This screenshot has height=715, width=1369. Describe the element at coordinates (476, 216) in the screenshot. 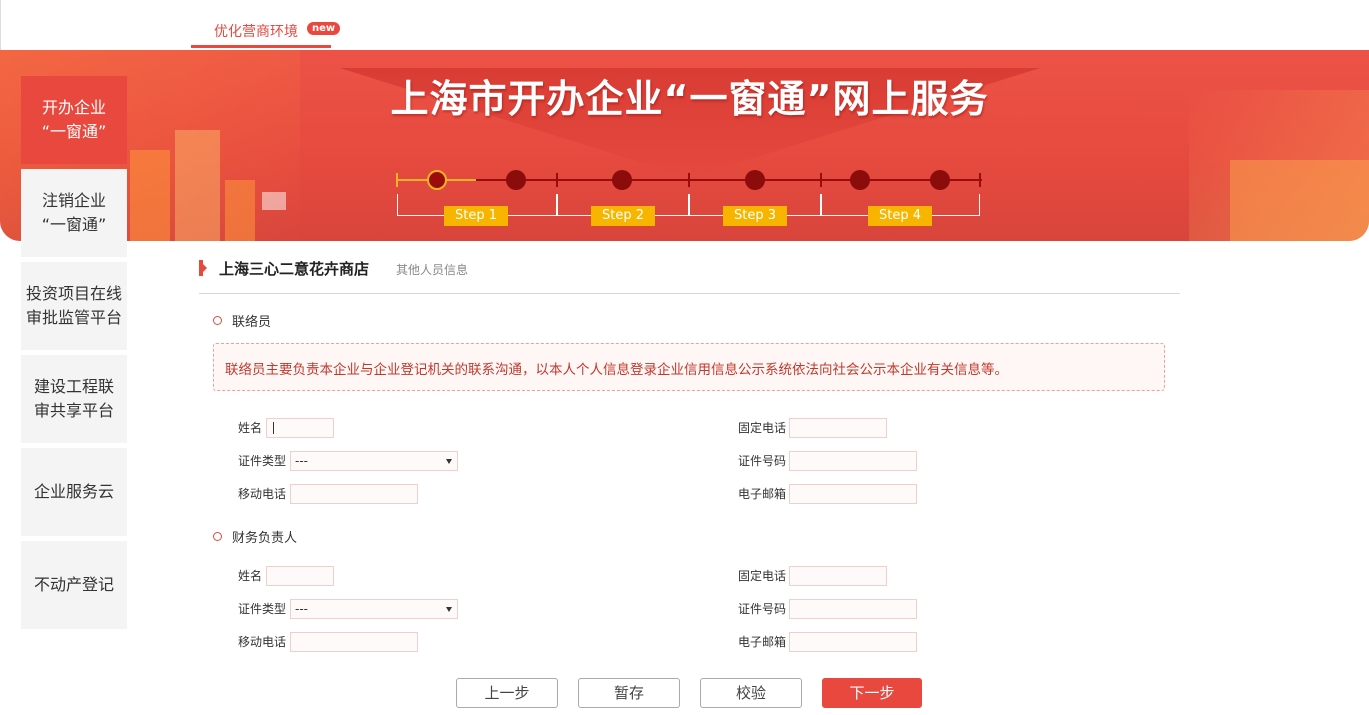

I see `step-1-label: Step 1` at that location.